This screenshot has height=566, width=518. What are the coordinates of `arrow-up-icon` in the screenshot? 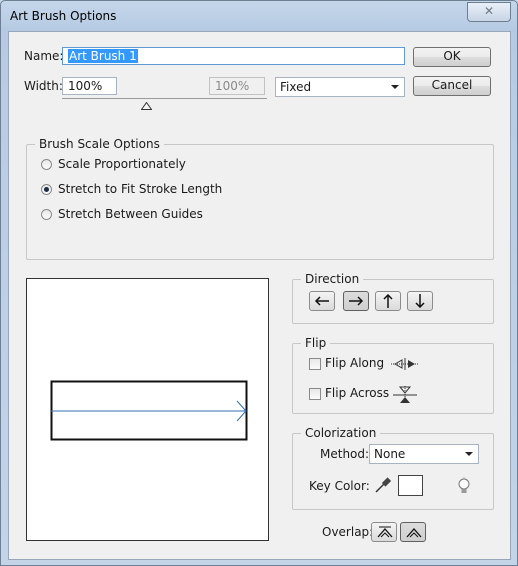 It's located at (388, 301).